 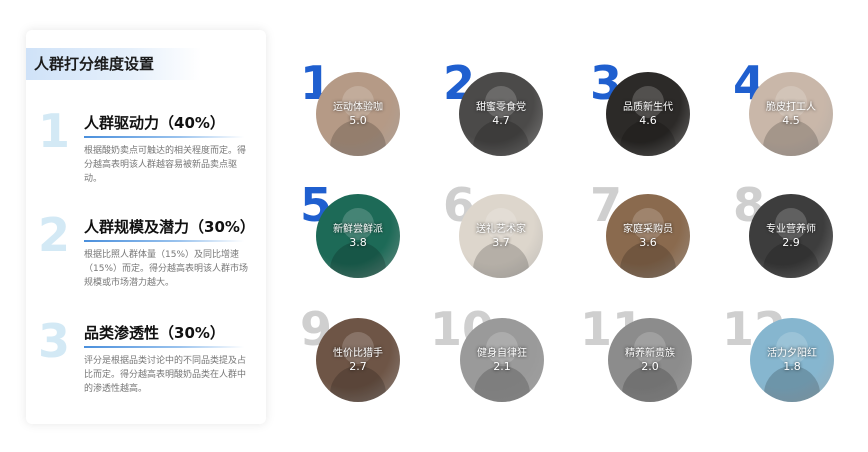 What do you see at coordinates (502, 353) in the screenshot?
I see `persona-name: 健身自律狂` at bounding box center [502, 353].